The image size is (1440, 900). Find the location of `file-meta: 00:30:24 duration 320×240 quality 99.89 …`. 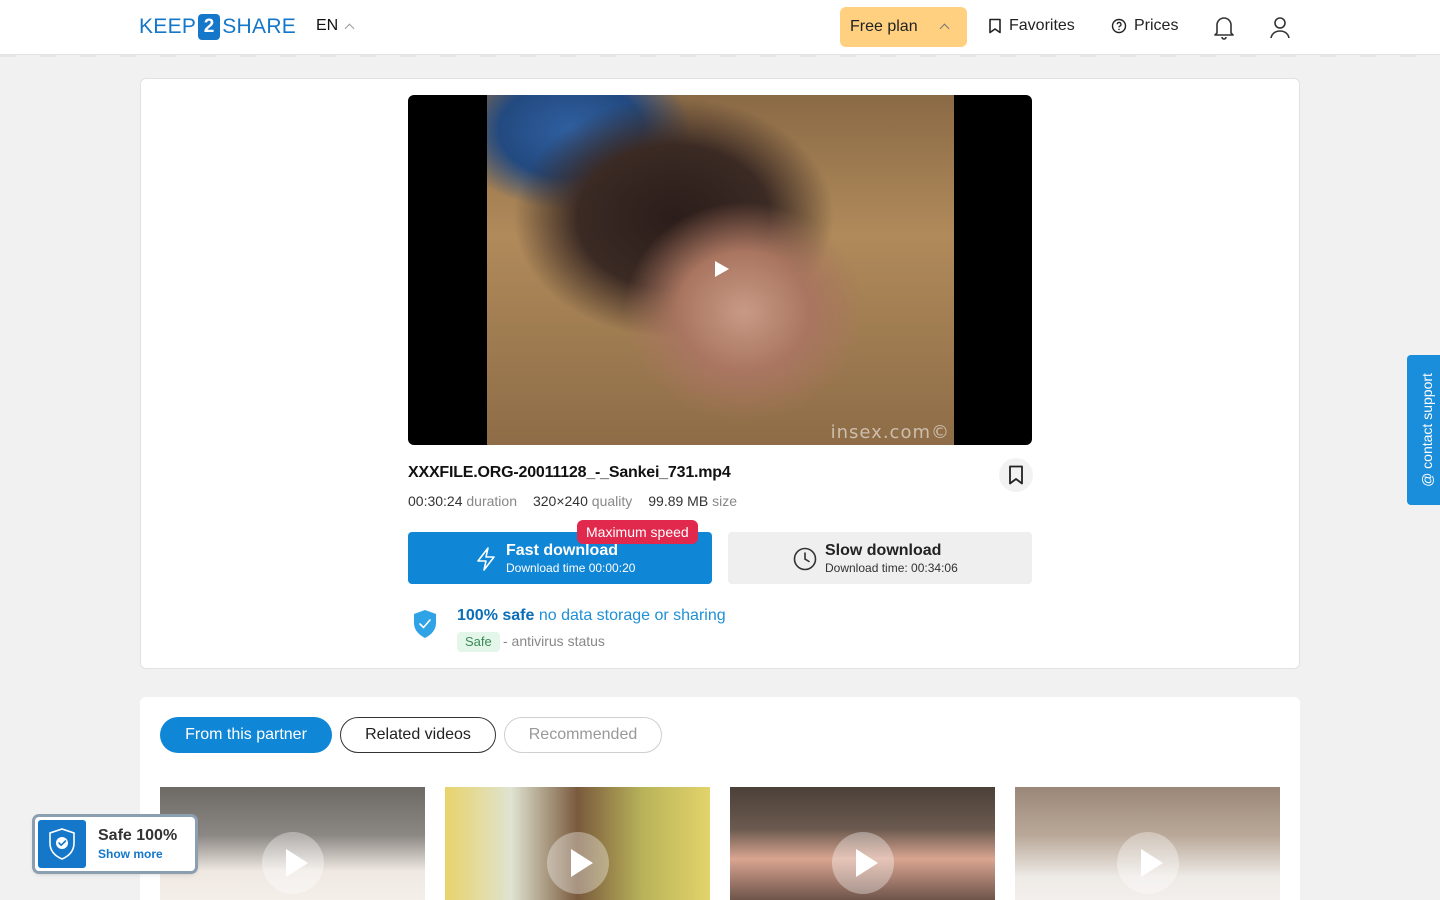

file-meta: 00:30:24 duration 320×240 quality 99.89 … is located at coordinates (572, 501).